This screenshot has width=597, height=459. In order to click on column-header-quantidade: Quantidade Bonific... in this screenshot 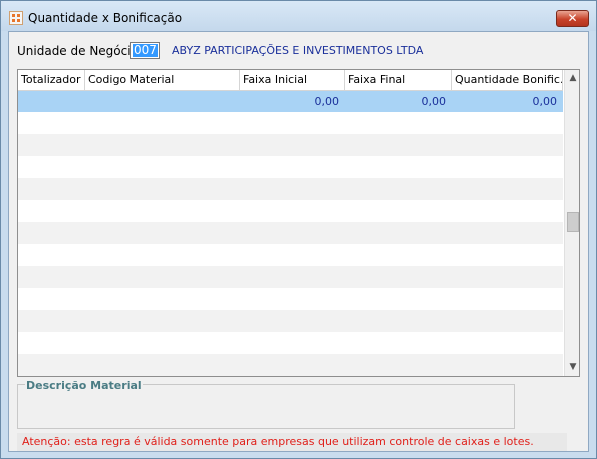, I will do `click(507, 80)`.